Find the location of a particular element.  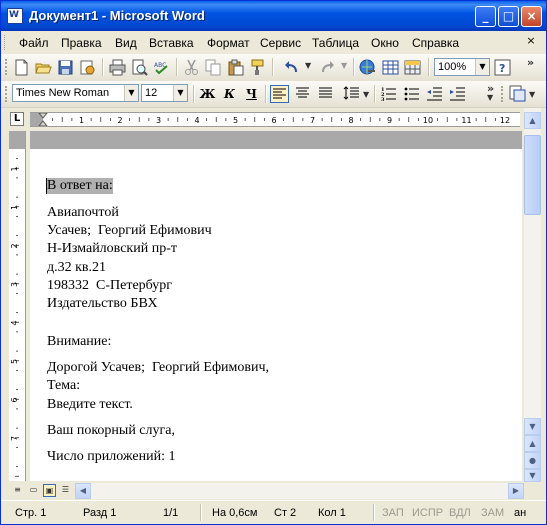

menu-window: Окно is located at coordinates (385, 43).